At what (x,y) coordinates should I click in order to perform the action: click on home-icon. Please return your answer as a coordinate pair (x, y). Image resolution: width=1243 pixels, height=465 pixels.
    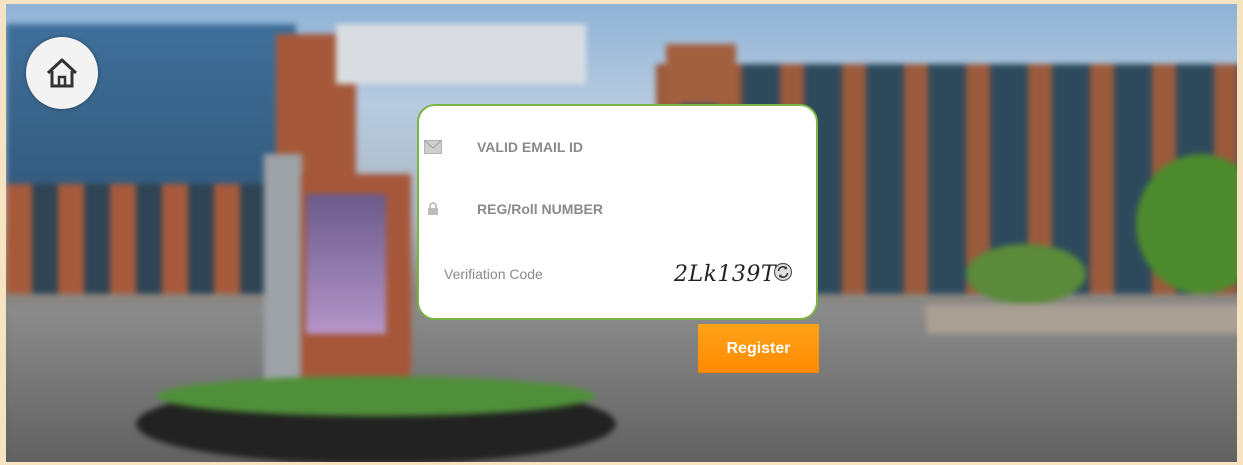
    Looking at the image, I should click on (62, 73).